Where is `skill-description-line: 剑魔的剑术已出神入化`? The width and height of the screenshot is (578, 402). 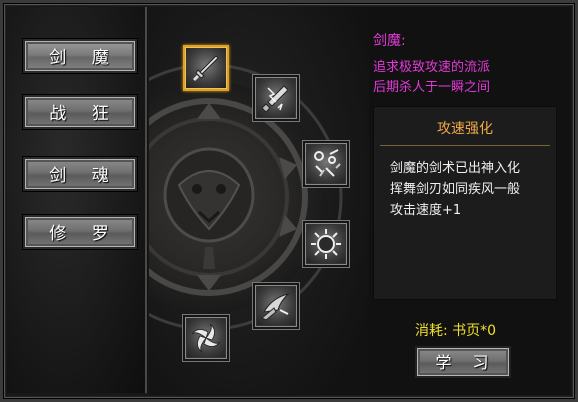 skill-description-line: 剑魔的剑术已出神入化 is located at coordinates (455, 168).